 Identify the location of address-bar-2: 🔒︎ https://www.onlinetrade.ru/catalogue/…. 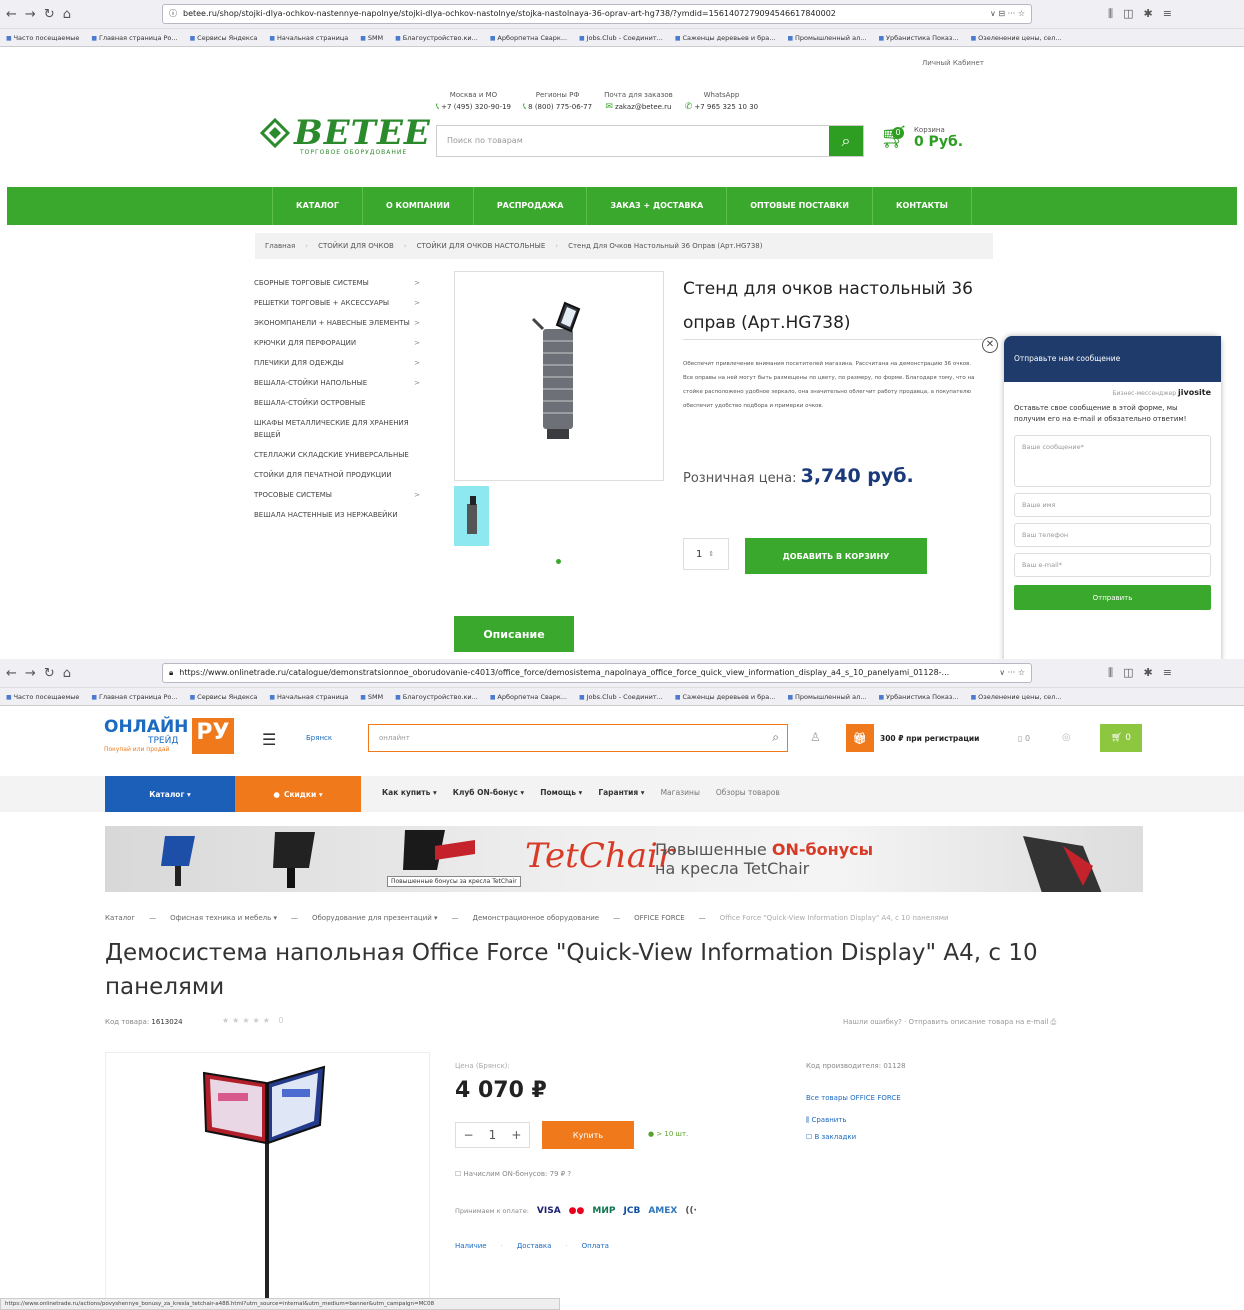
(597, 673).